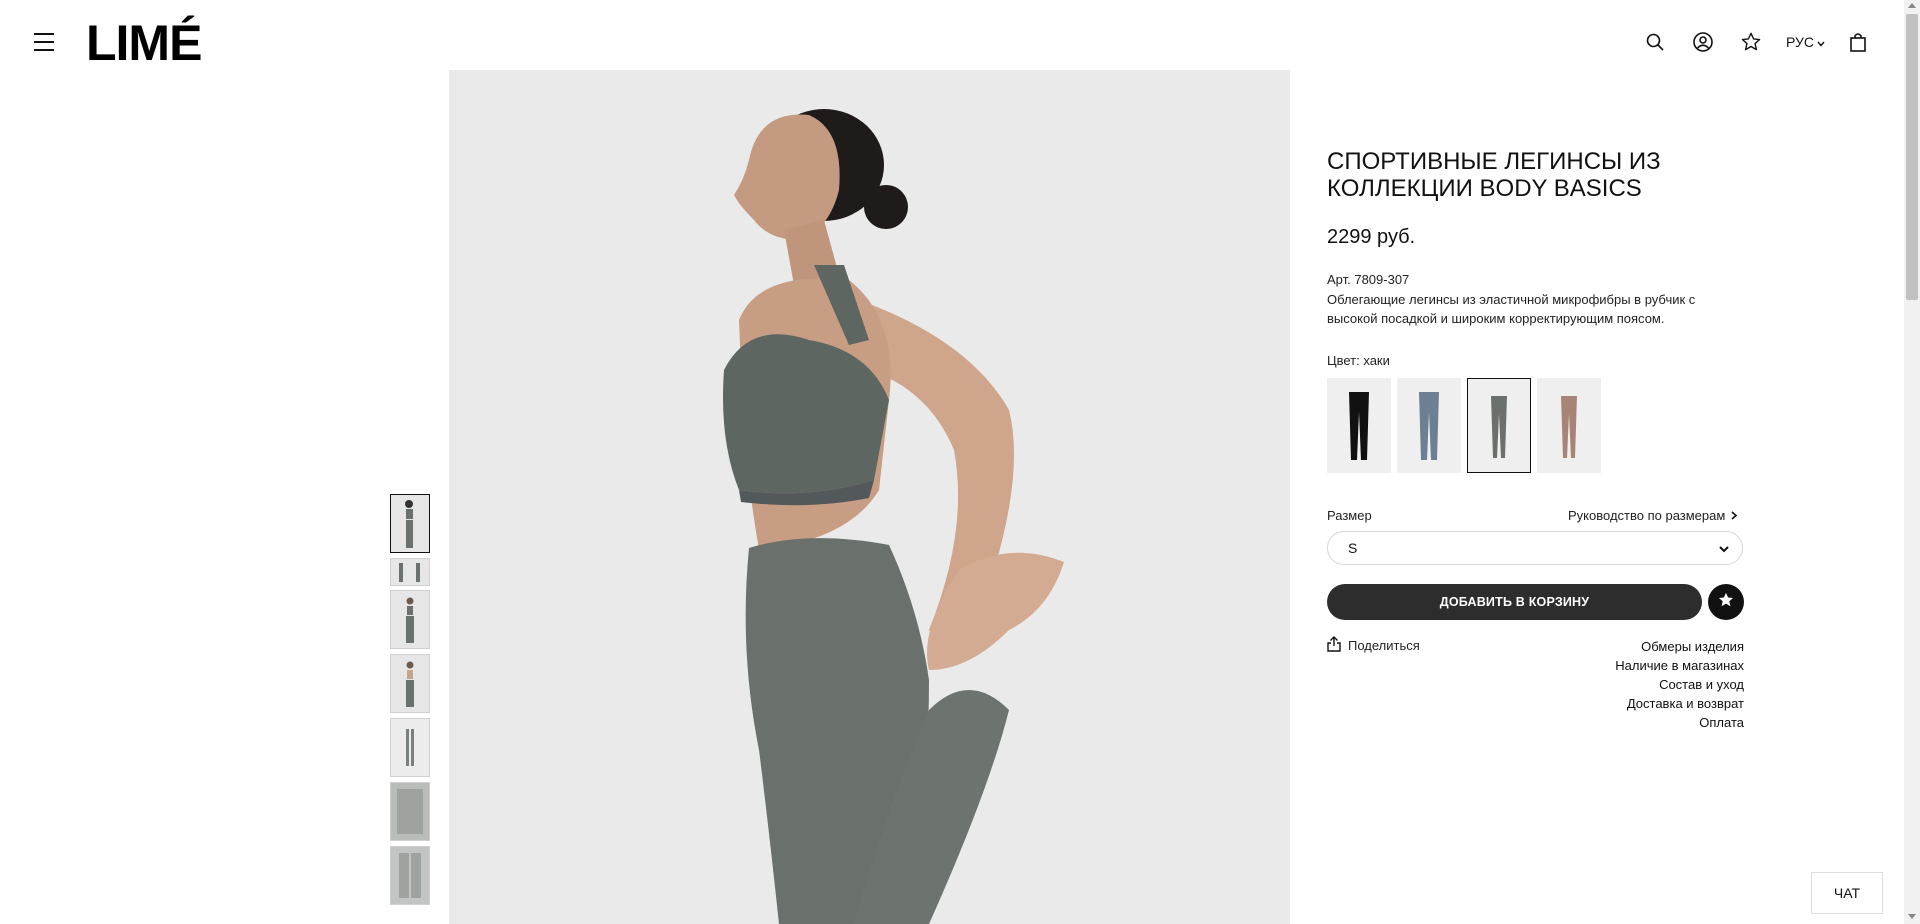 Image resolution: width=1920 pixels, height=924 pixels. Describe the element at coordinates (1368, 279) in the screenshot. I see `product-article: Арт. 7809-307` at that location.